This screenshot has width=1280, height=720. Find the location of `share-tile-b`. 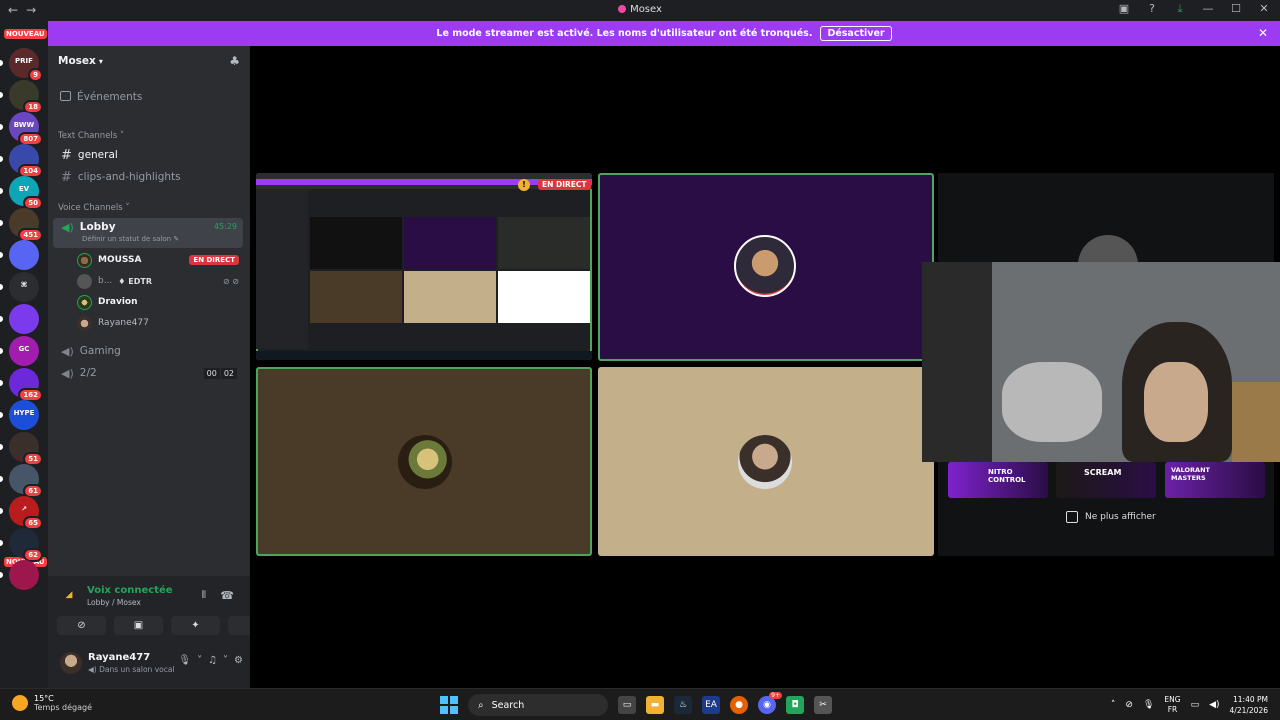

share-tile-b is located at coordinates (450, 243).